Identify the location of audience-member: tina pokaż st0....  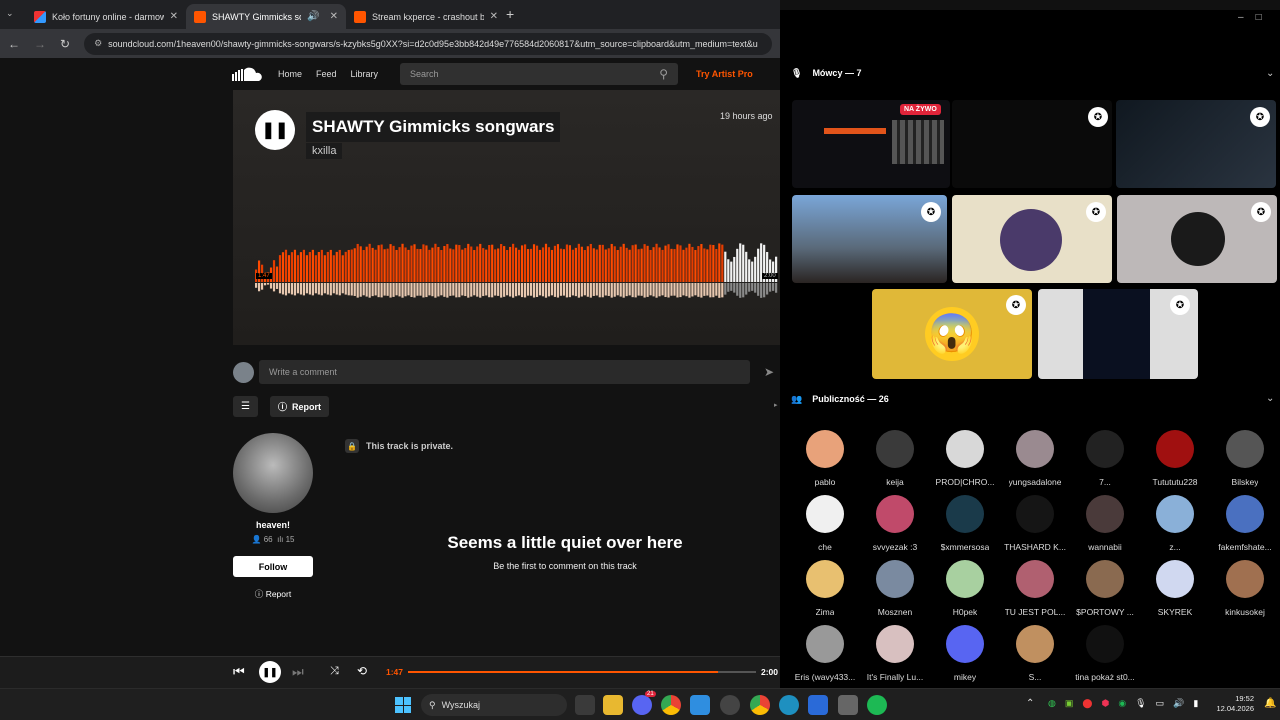
(1105, 657).